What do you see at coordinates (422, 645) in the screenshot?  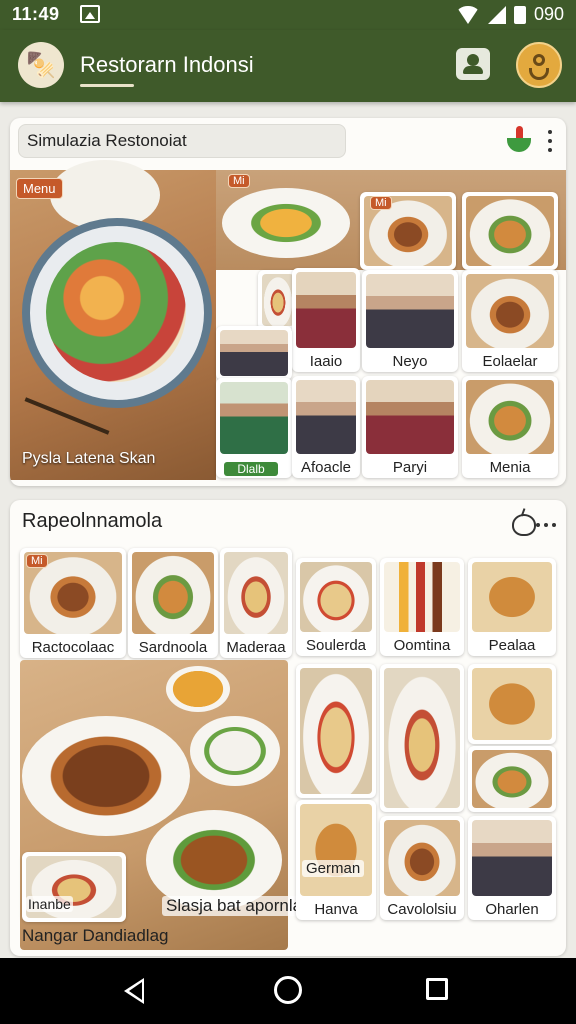 I see `dish-label: Oomtina` at bounding box center [422, 645].